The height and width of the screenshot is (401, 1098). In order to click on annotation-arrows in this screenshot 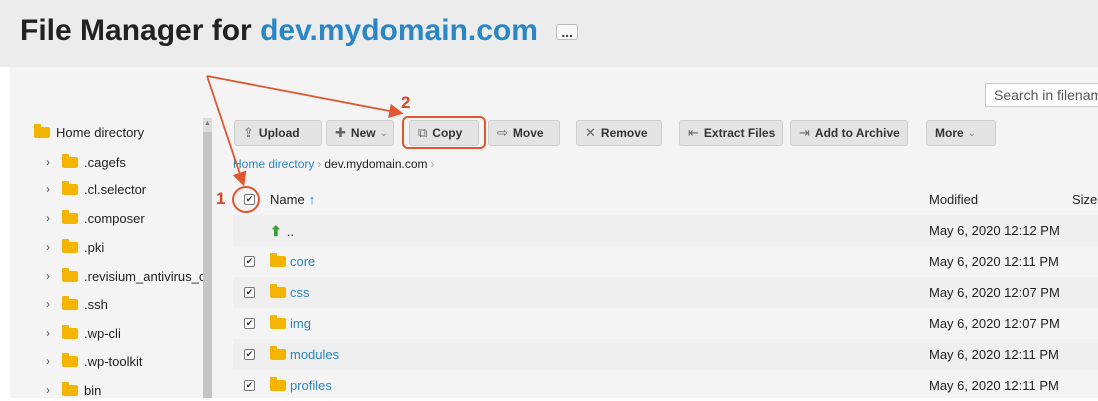, I will do `click(305, 131)`.